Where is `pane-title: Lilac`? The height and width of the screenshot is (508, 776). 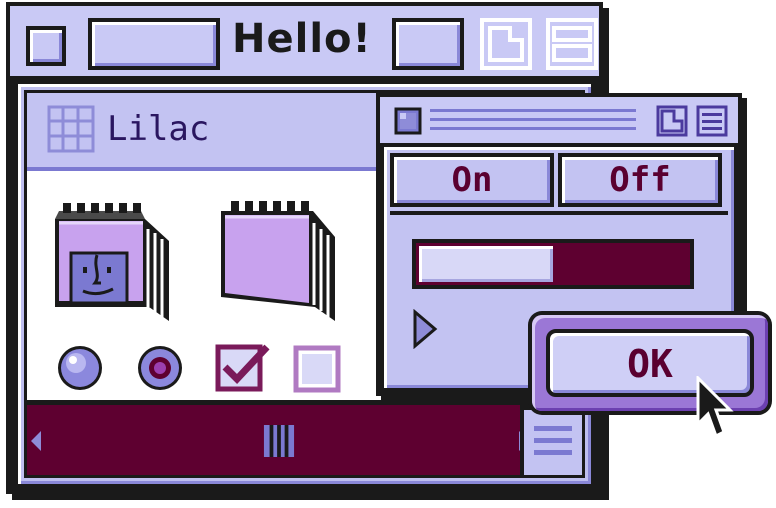
pane-title: Lilac is located at coordinates (158, 129).